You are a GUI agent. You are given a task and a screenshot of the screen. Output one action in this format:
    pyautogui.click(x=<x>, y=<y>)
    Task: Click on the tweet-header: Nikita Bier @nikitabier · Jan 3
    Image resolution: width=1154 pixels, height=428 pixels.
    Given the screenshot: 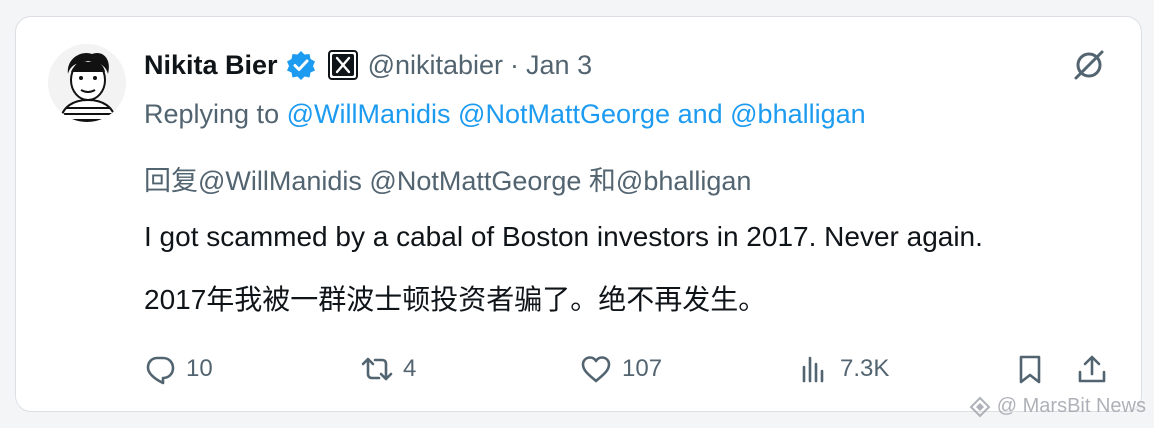 What is the action you would take?
    pyautogui.click(x=368, y=65)
    